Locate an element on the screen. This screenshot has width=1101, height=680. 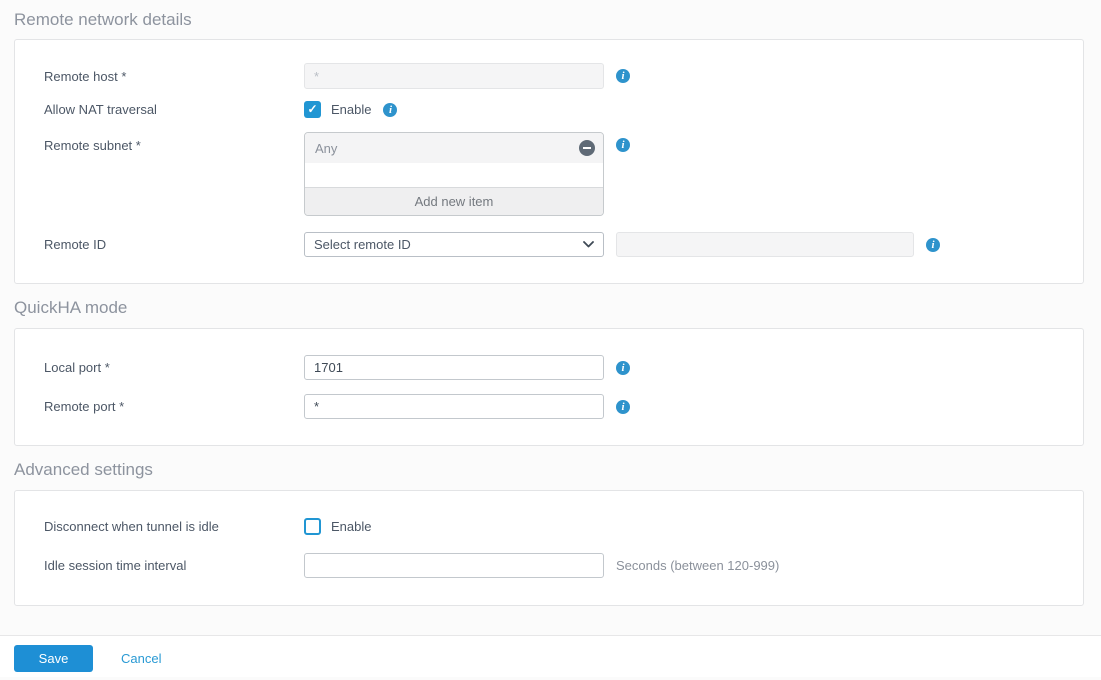
remote-subnet-info-icon: i is located at coordinates (623, 145).